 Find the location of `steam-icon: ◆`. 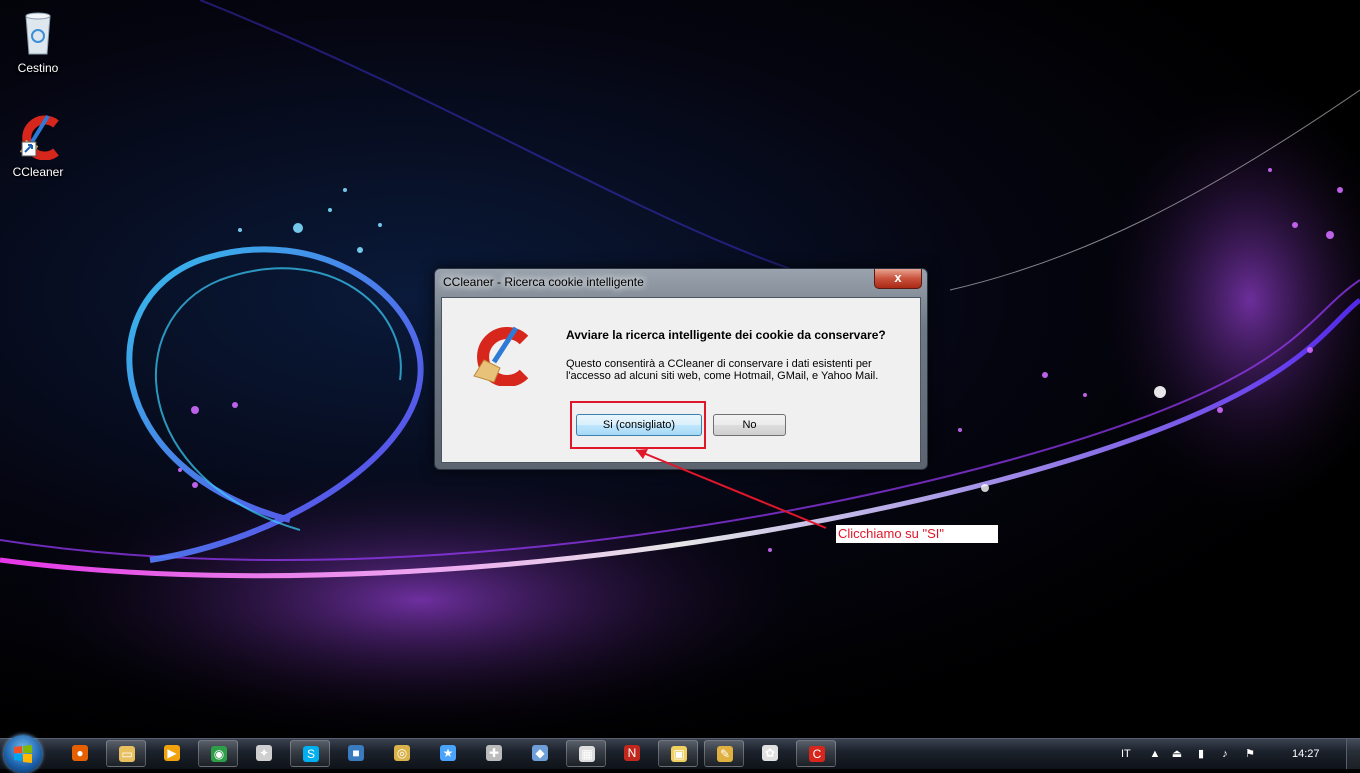

steam-icon: ◆ is located at coordinates (540, 753).